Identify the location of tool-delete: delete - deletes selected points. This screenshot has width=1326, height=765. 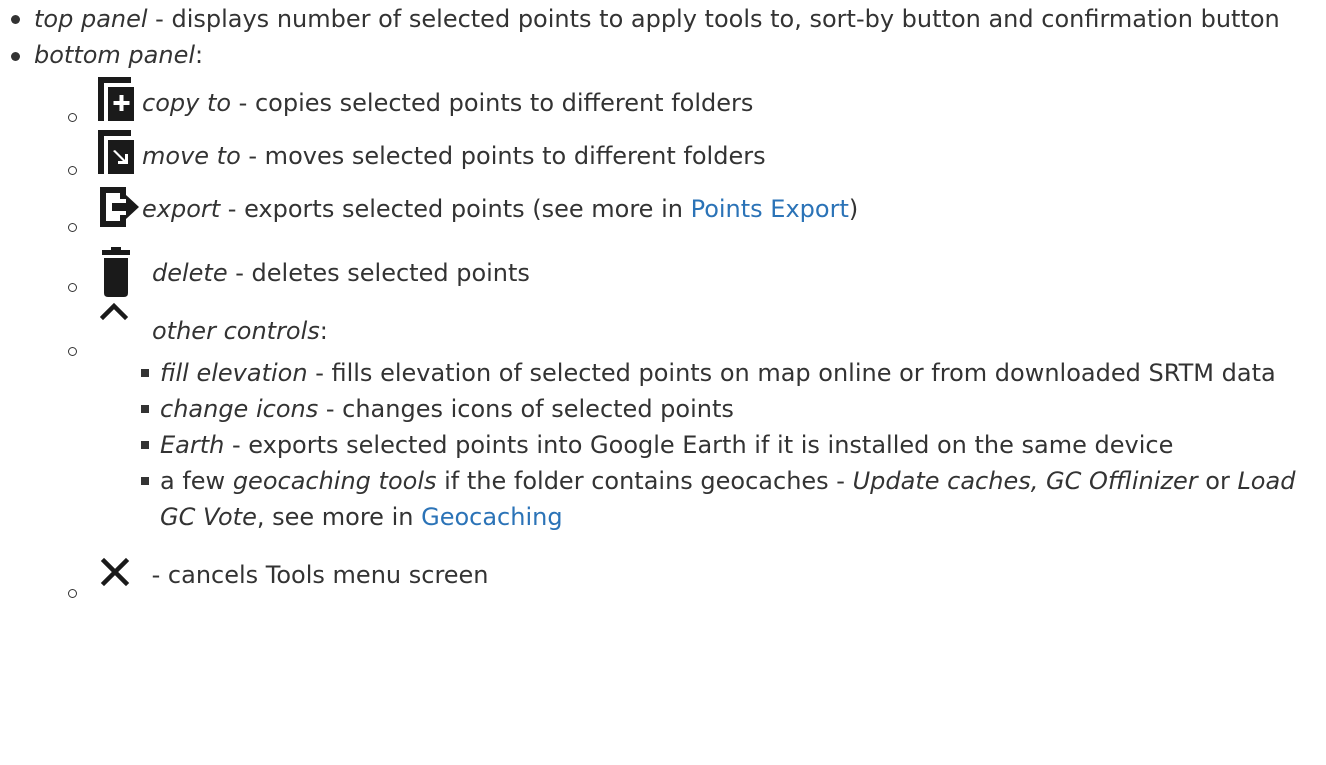
(696, 270).